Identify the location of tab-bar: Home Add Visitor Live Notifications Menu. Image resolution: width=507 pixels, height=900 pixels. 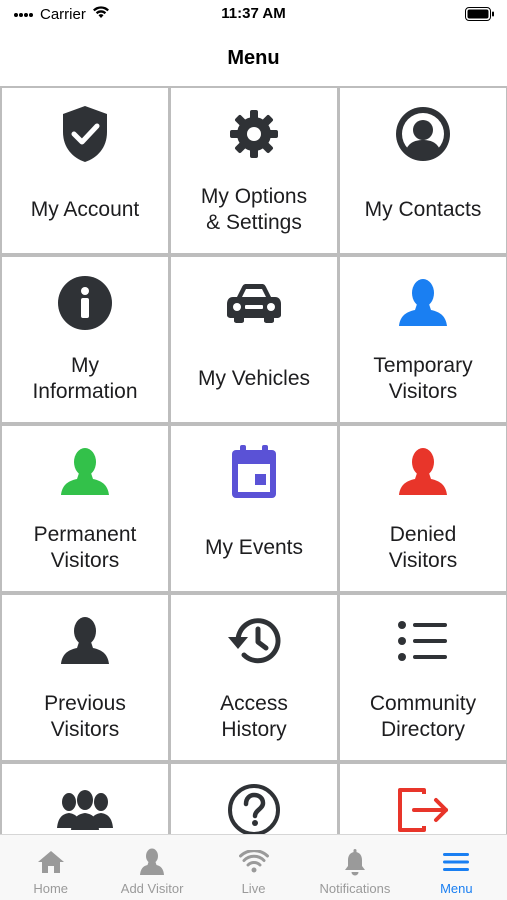
(253, 867).